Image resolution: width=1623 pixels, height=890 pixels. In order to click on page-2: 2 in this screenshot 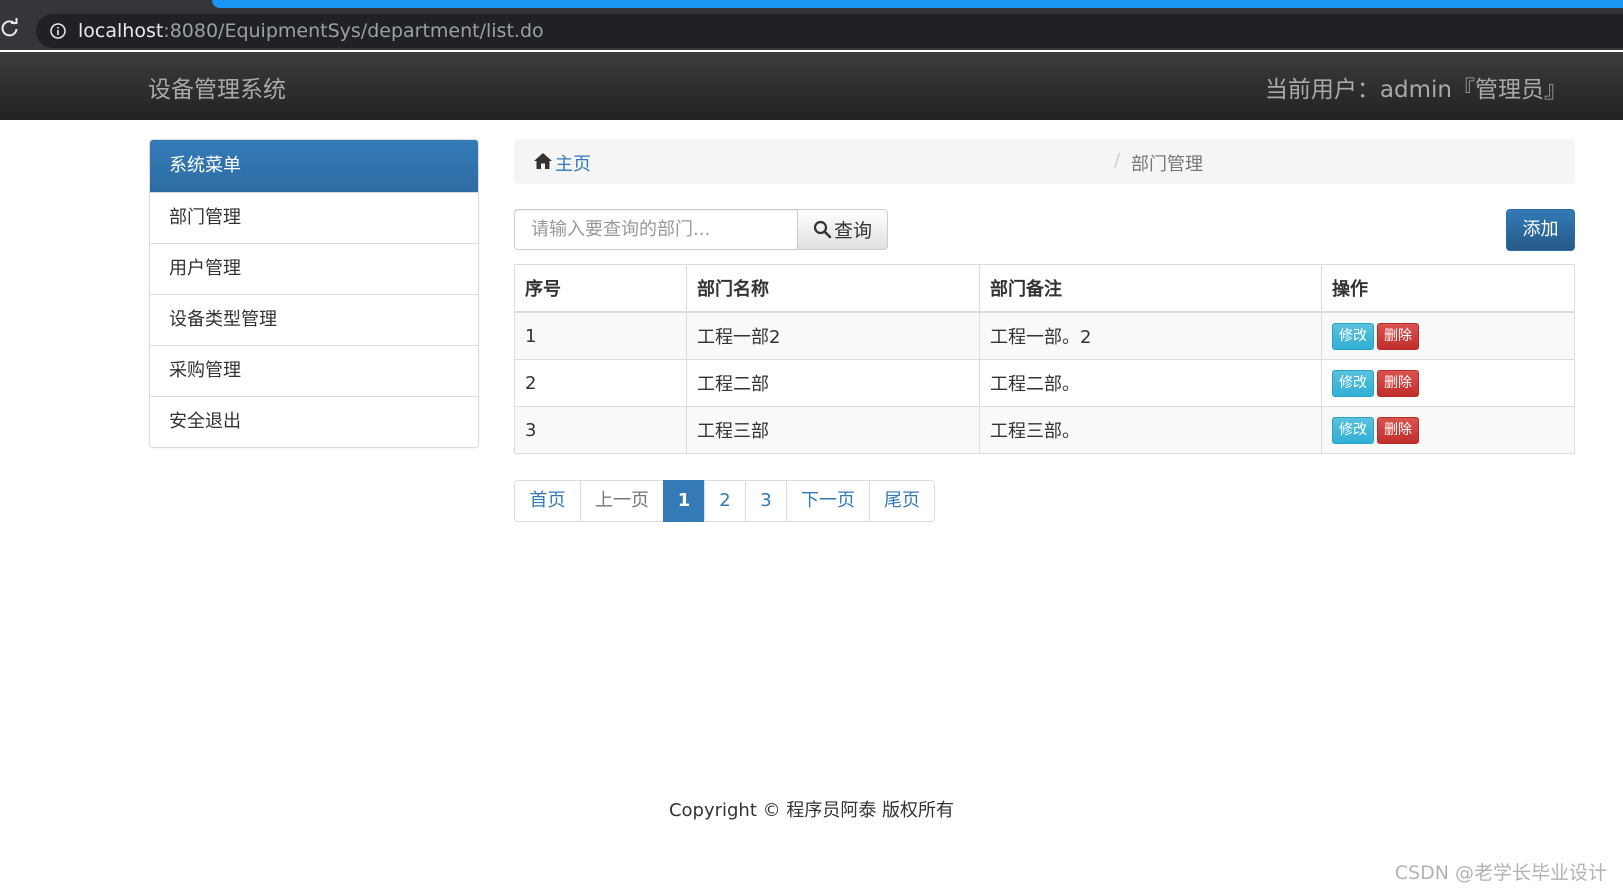, I will do `click(725, 501)`.